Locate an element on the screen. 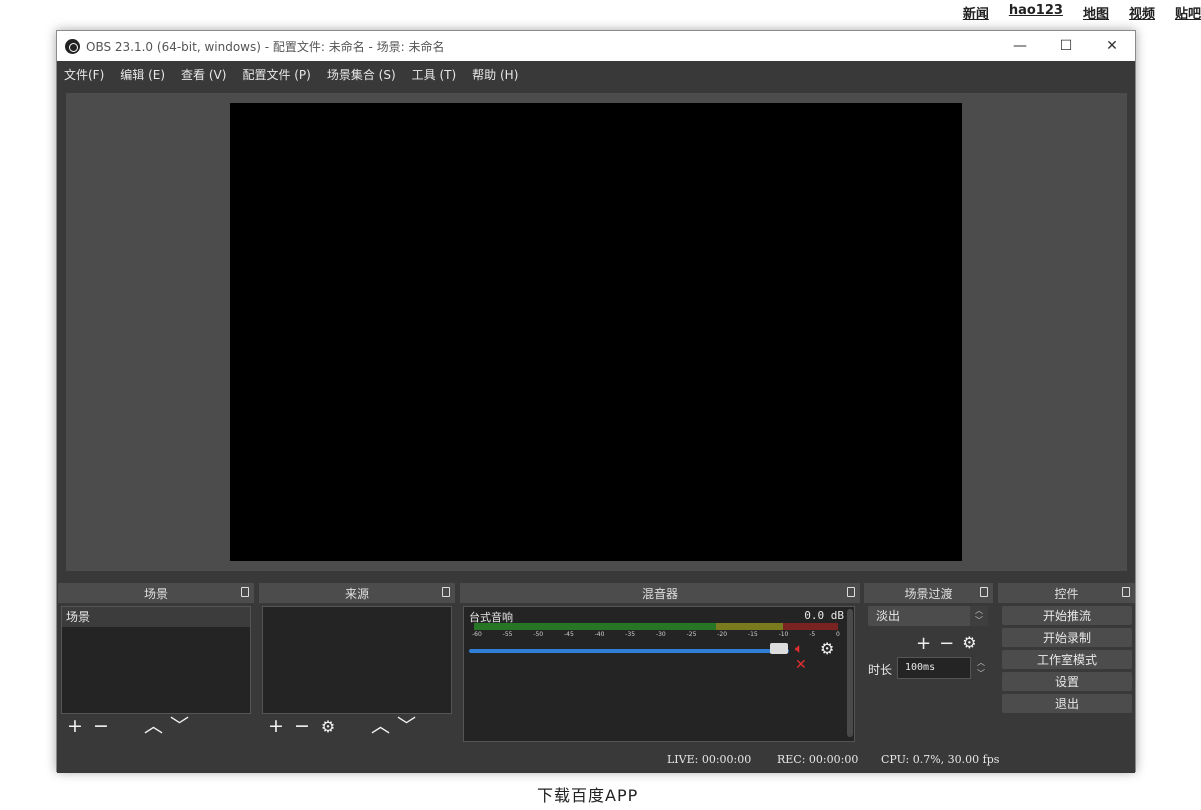 This screenshot has width=1201, height=810. exit-button: 退出 is located at coordinates (1067, 703).